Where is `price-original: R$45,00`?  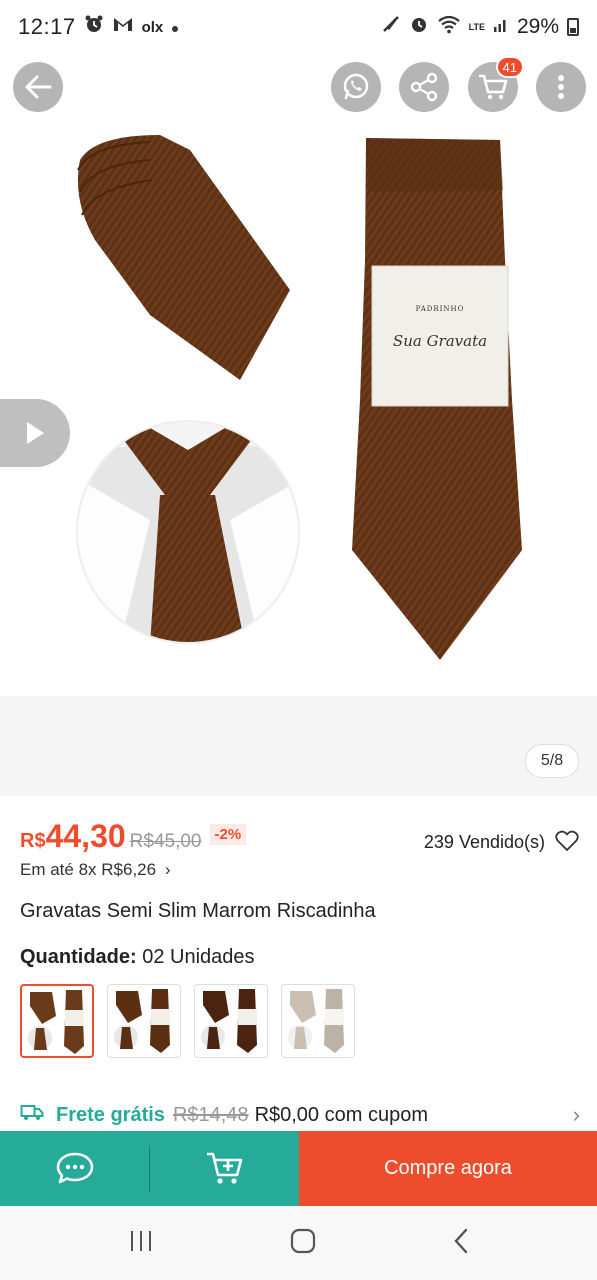
price-original: R$45,00 is located at coordinates (165, 841).